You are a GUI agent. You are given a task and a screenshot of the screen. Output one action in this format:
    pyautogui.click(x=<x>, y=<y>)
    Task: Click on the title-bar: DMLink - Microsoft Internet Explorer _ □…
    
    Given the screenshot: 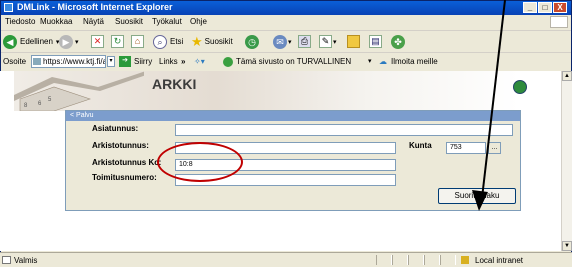 What is the action you would take?
    pyautogui.click(x=286, y=8)
    